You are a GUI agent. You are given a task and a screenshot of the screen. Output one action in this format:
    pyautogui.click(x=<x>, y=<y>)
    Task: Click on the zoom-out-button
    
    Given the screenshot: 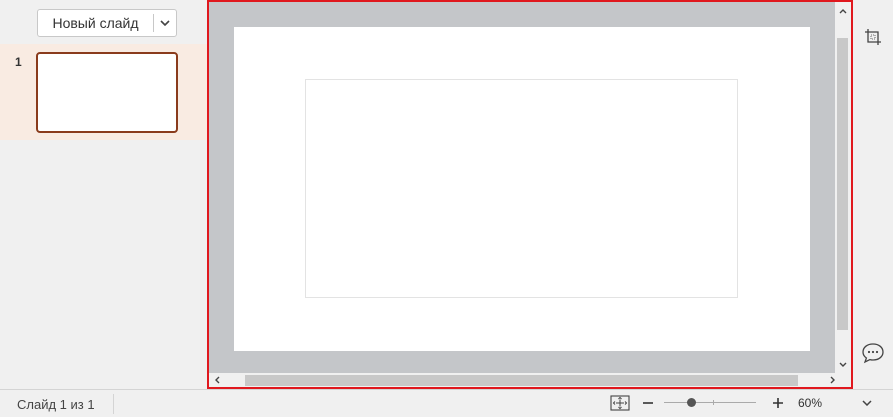 What is the action you would take?
    pyautogui.click(x=648, y=403)
    